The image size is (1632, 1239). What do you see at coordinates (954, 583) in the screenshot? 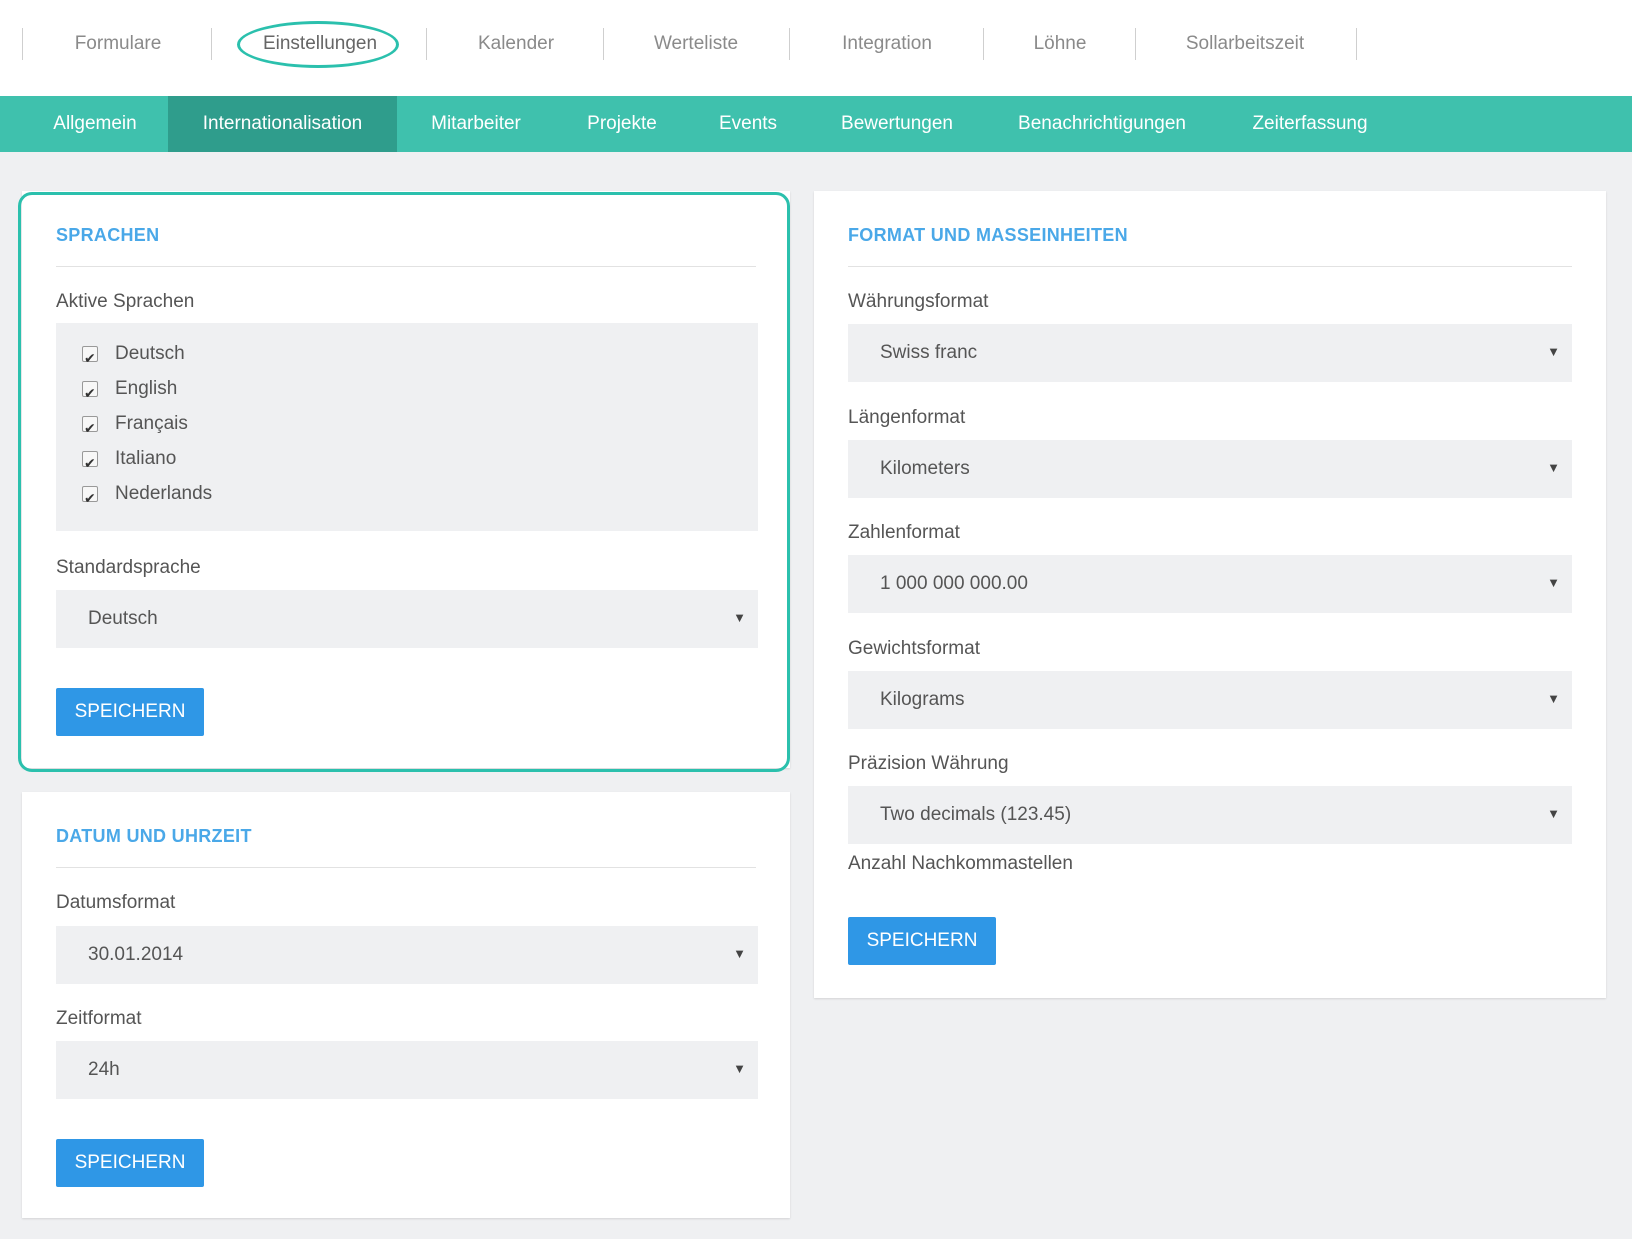
I see `select-value: 1 000 000 000.00` at bounding box center [954, 583].